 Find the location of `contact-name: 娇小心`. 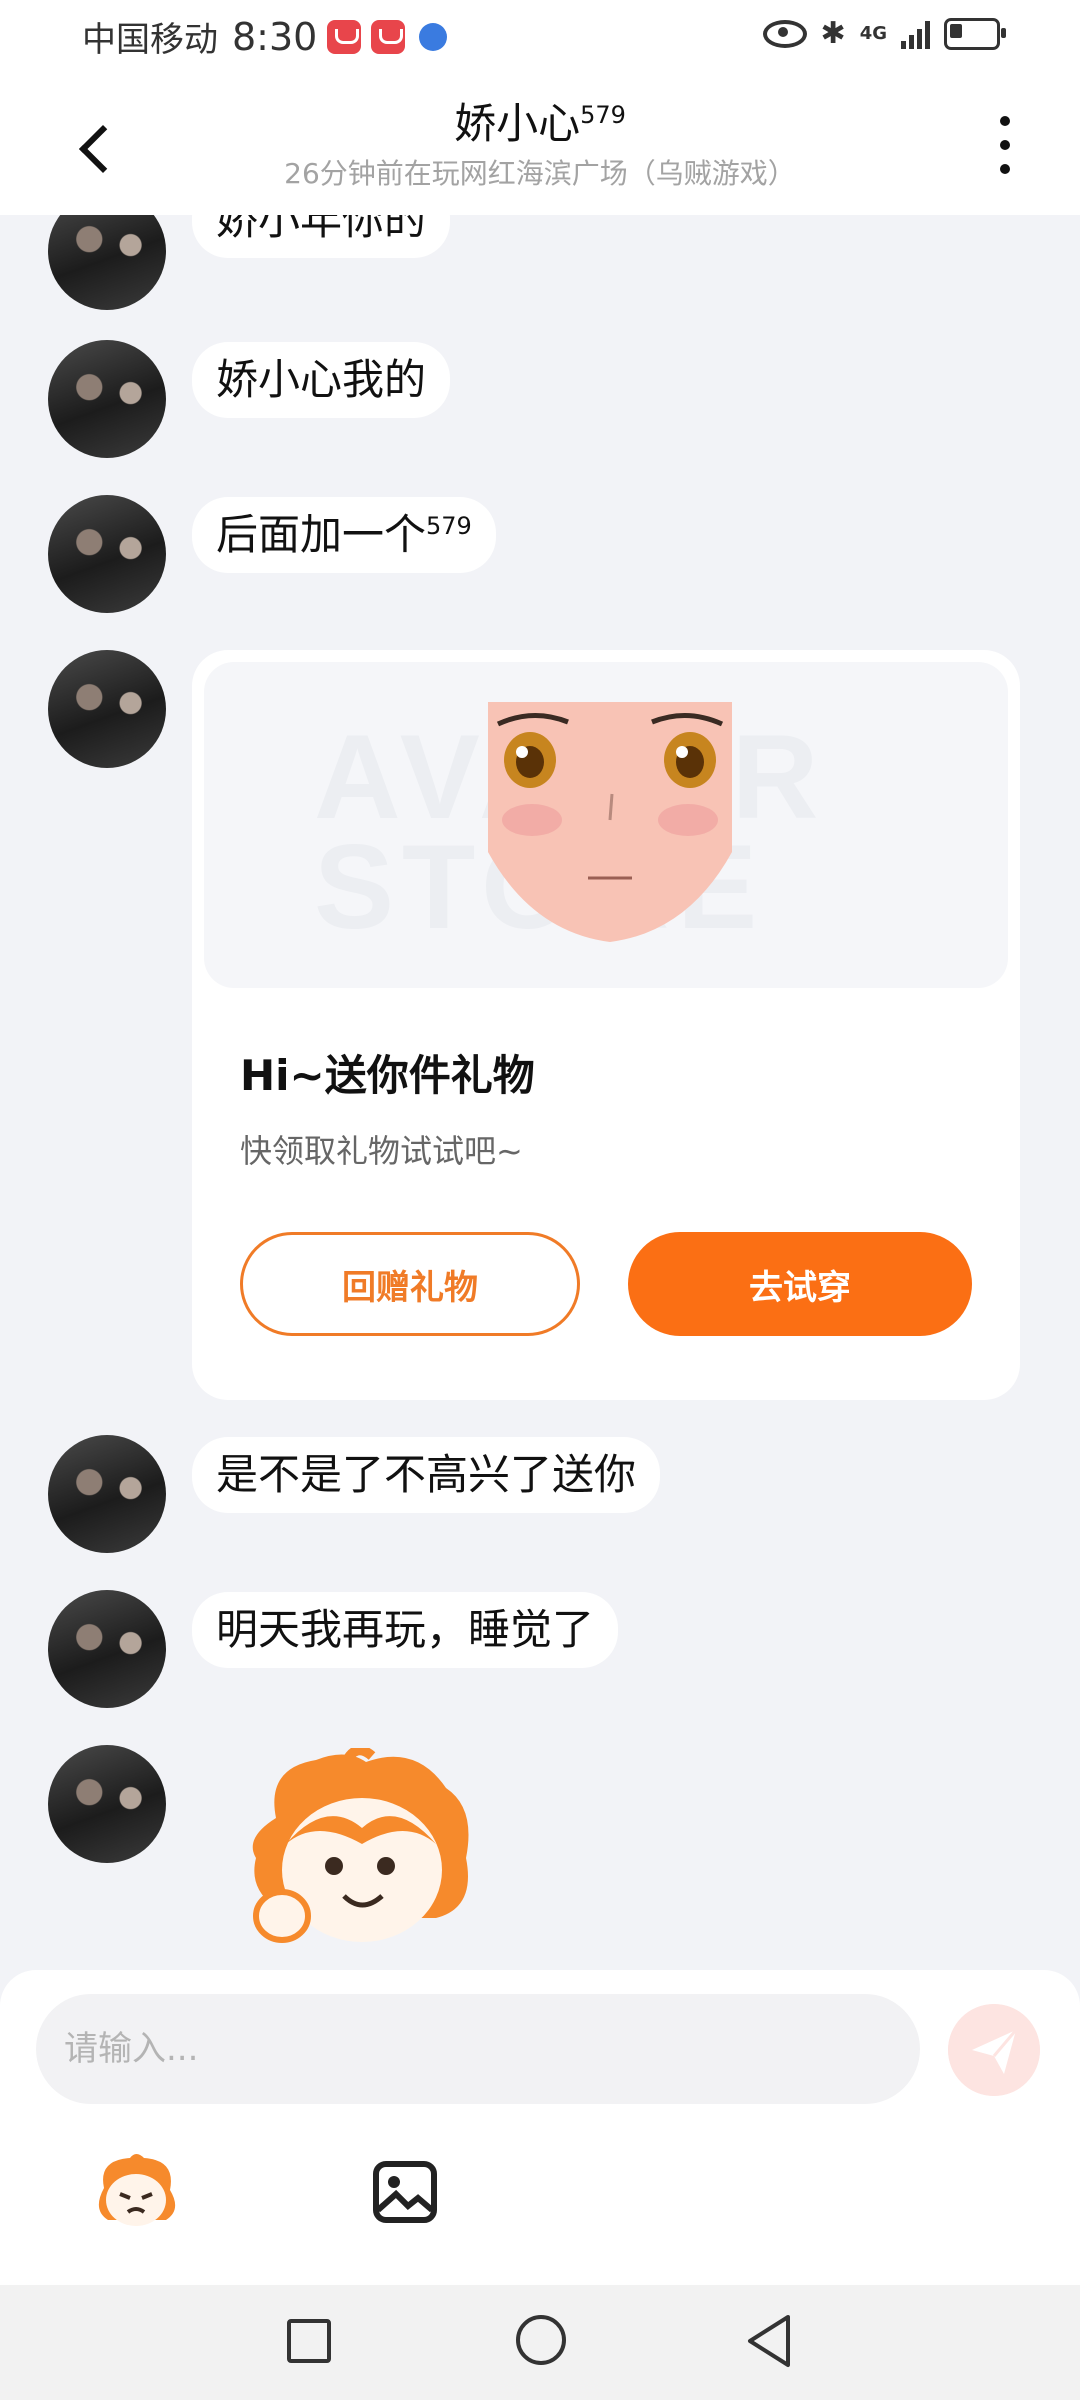

contact-name: 娇小心 is located at coordinates (517, 123).